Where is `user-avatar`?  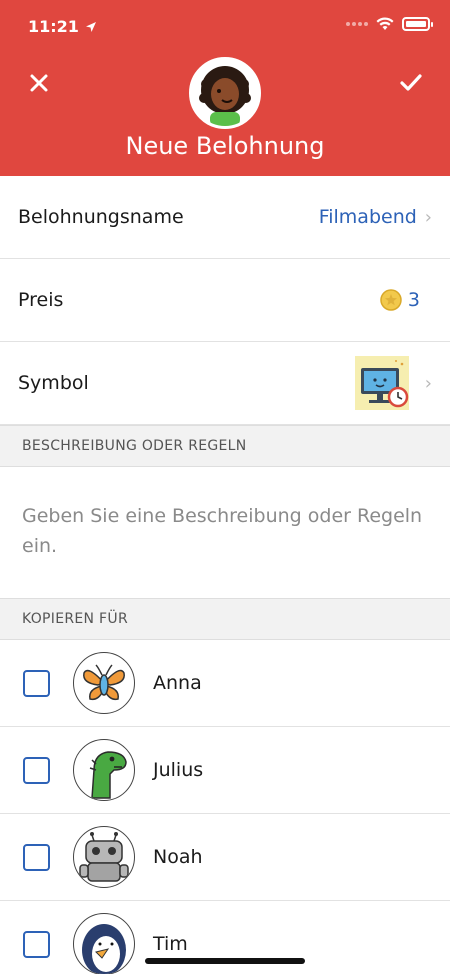
user-avatar is located at coordinates (225, 93).